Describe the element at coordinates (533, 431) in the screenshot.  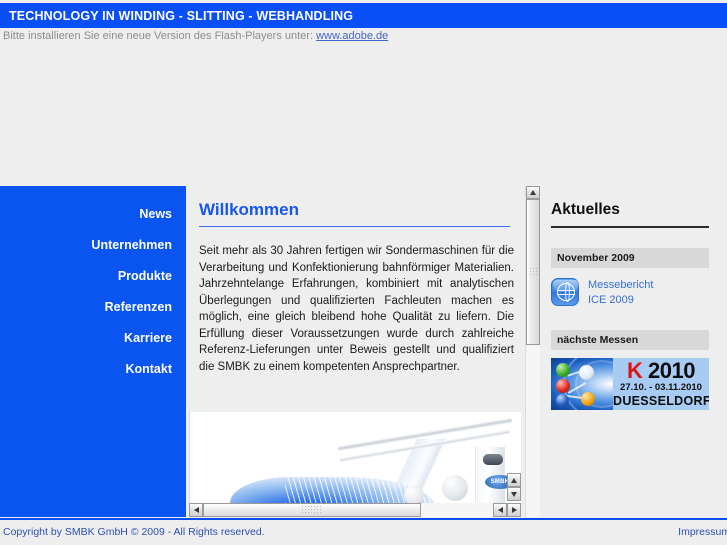
I see `main-vscroll-track` at that location.